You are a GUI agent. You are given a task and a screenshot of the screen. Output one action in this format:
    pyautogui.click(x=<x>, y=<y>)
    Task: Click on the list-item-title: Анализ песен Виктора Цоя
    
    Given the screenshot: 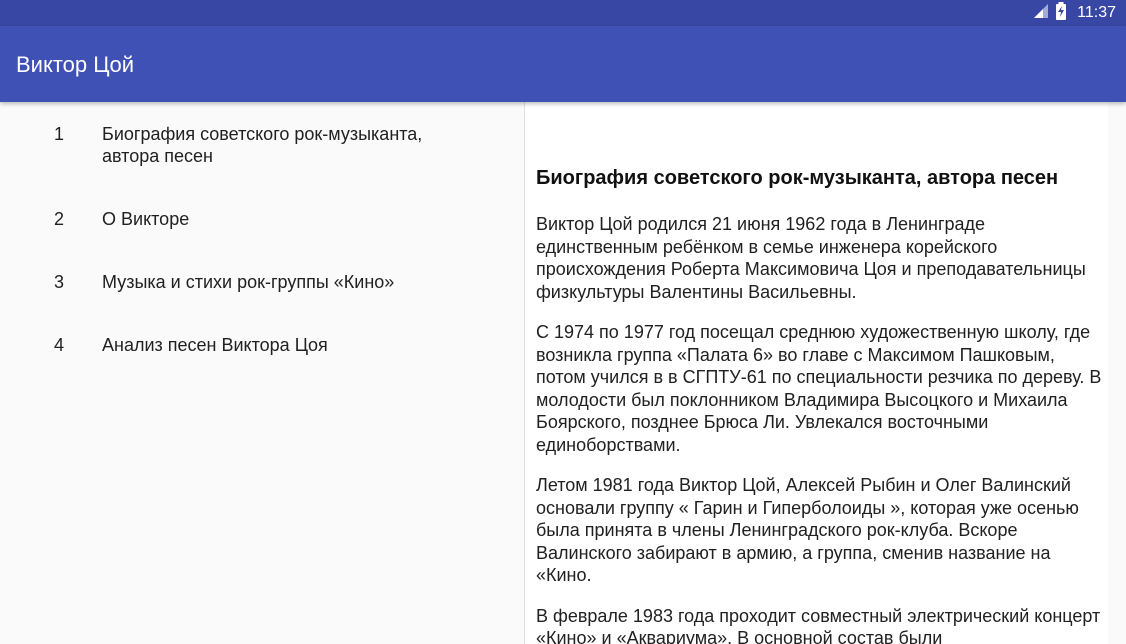 What is the action you would take?
    pyautogui.click(x=215, y=345)
    